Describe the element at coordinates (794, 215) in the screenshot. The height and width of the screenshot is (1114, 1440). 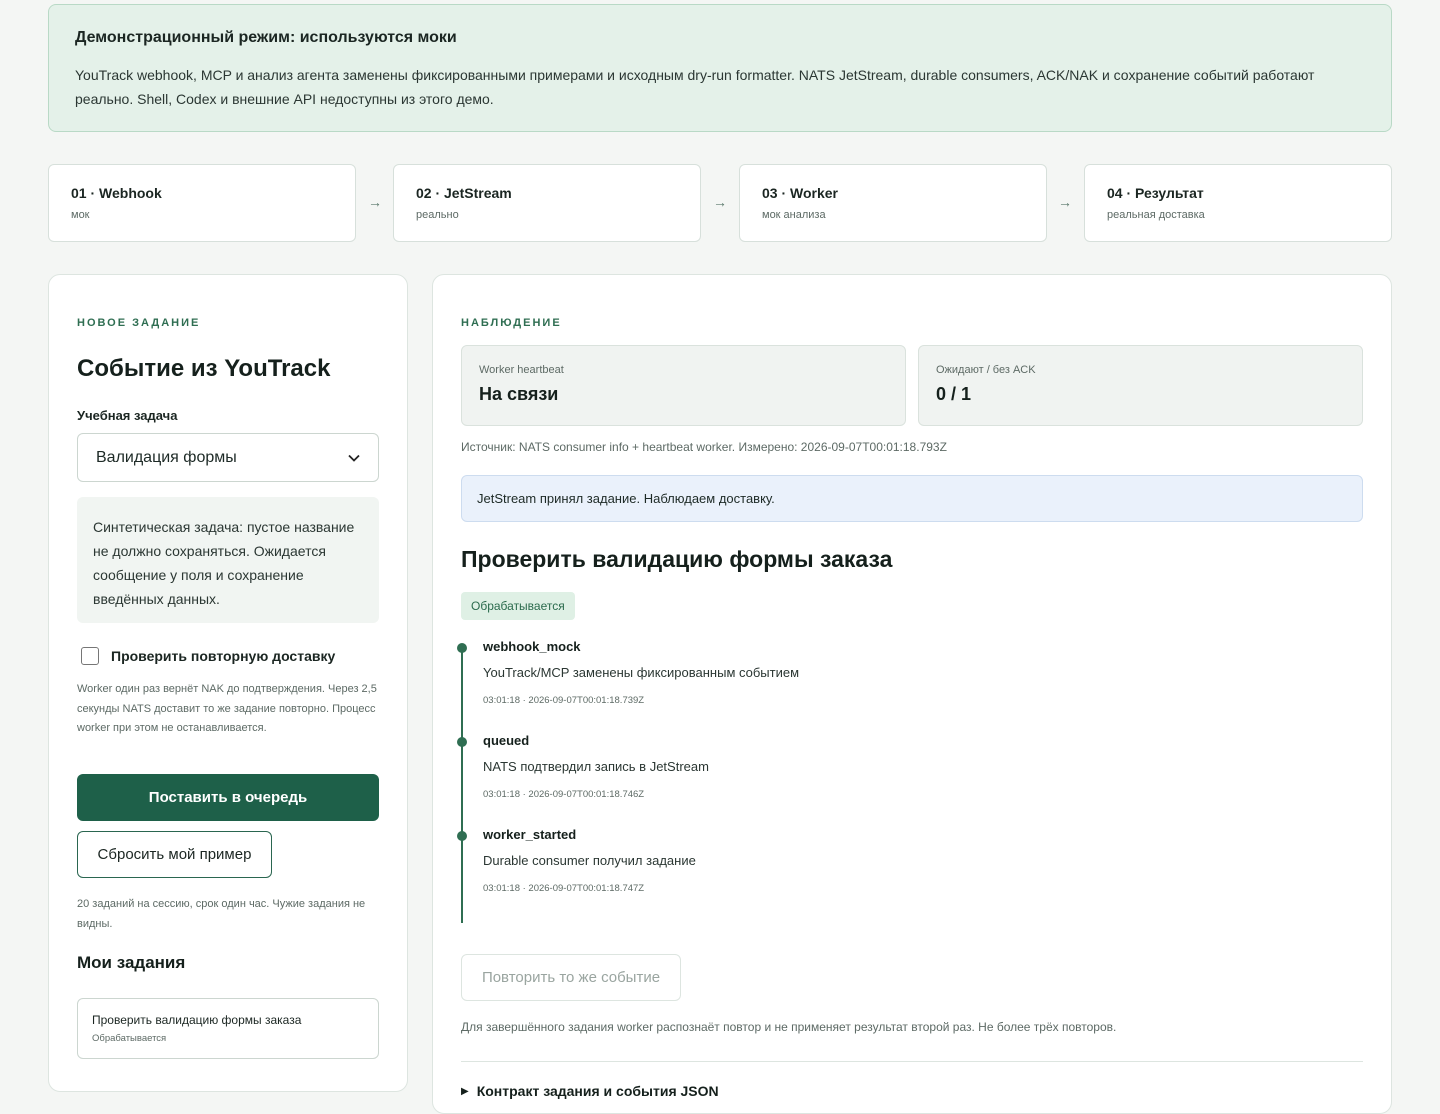
I see `step-subtitle: мок анализа` at that location.